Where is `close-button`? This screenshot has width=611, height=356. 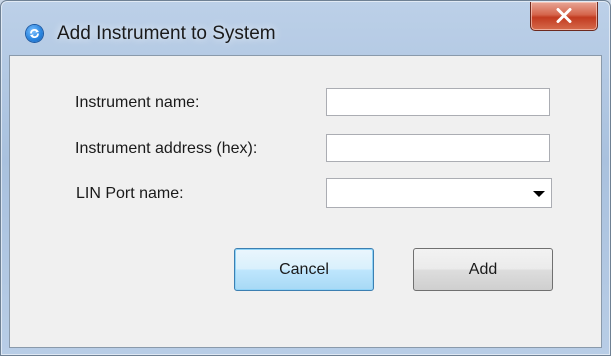 close-button is located at coordinates (564, 16).